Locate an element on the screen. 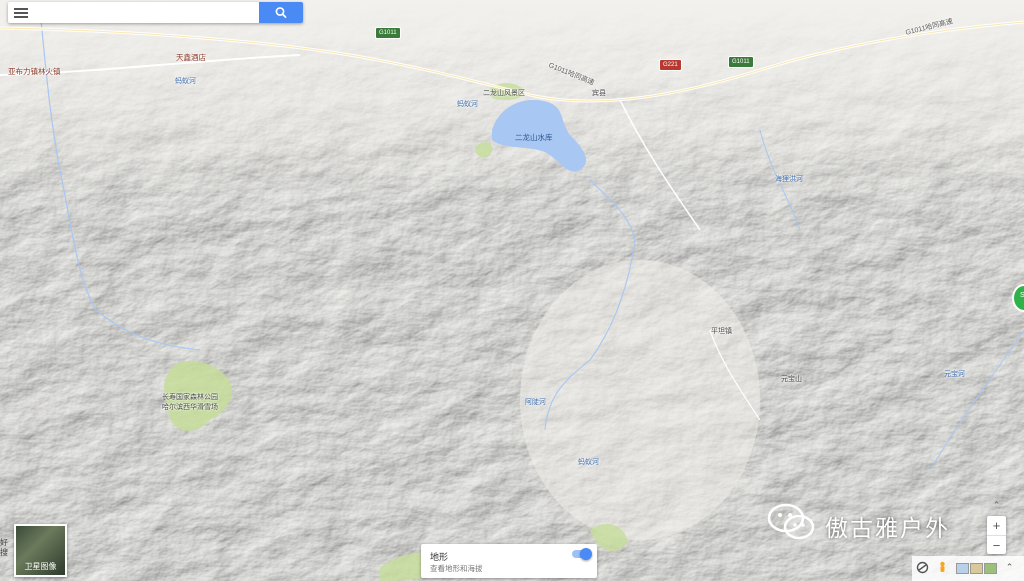 This screenshot has width=1024, height=581. terrain-subtitle: 查看地形和海拔 is located at coordinates (456, 568).